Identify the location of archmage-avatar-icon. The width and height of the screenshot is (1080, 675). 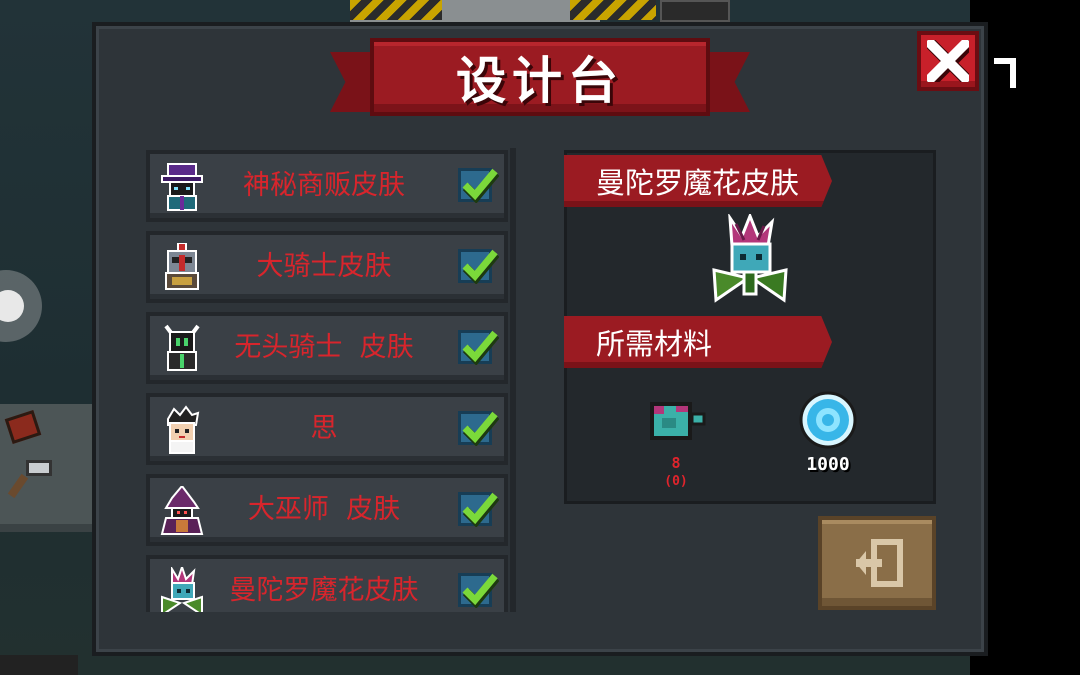
(182, 510).